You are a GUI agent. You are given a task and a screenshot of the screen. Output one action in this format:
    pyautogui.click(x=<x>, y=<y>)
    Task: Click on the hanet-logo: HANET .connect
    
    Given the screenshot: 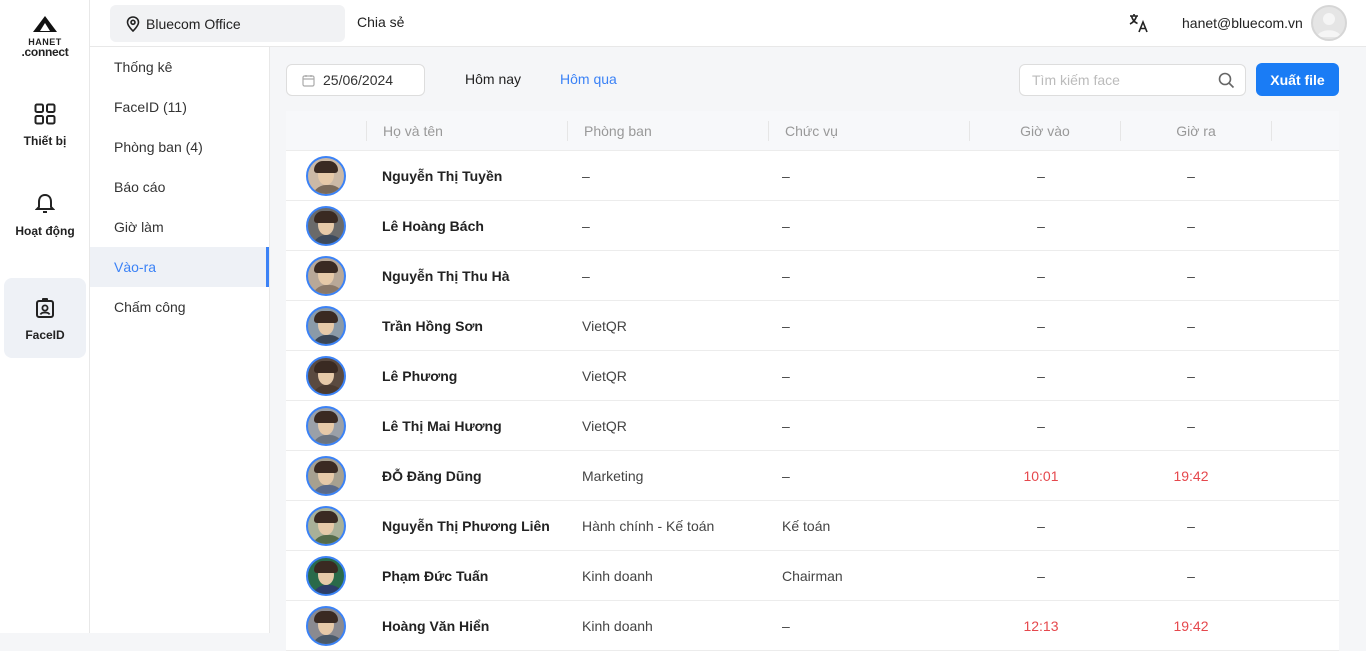 What is the action you would take?
    pyautogui.click(x=45, y=37)
    